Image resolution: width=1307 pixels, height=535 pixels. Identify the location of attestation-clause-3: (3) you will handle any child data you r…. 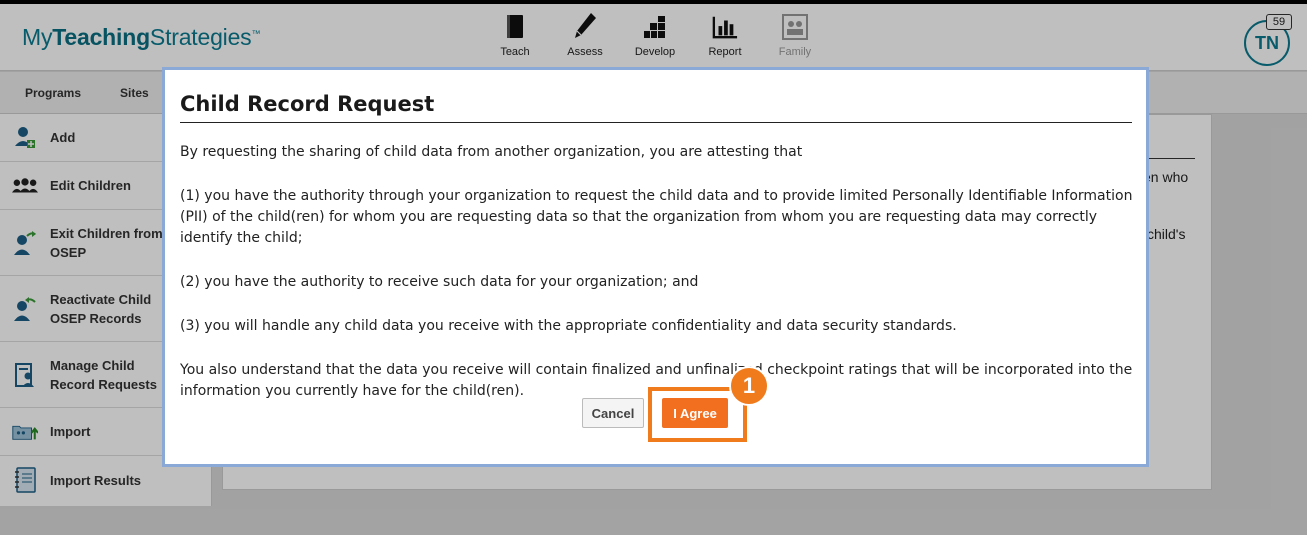
(568, 326).